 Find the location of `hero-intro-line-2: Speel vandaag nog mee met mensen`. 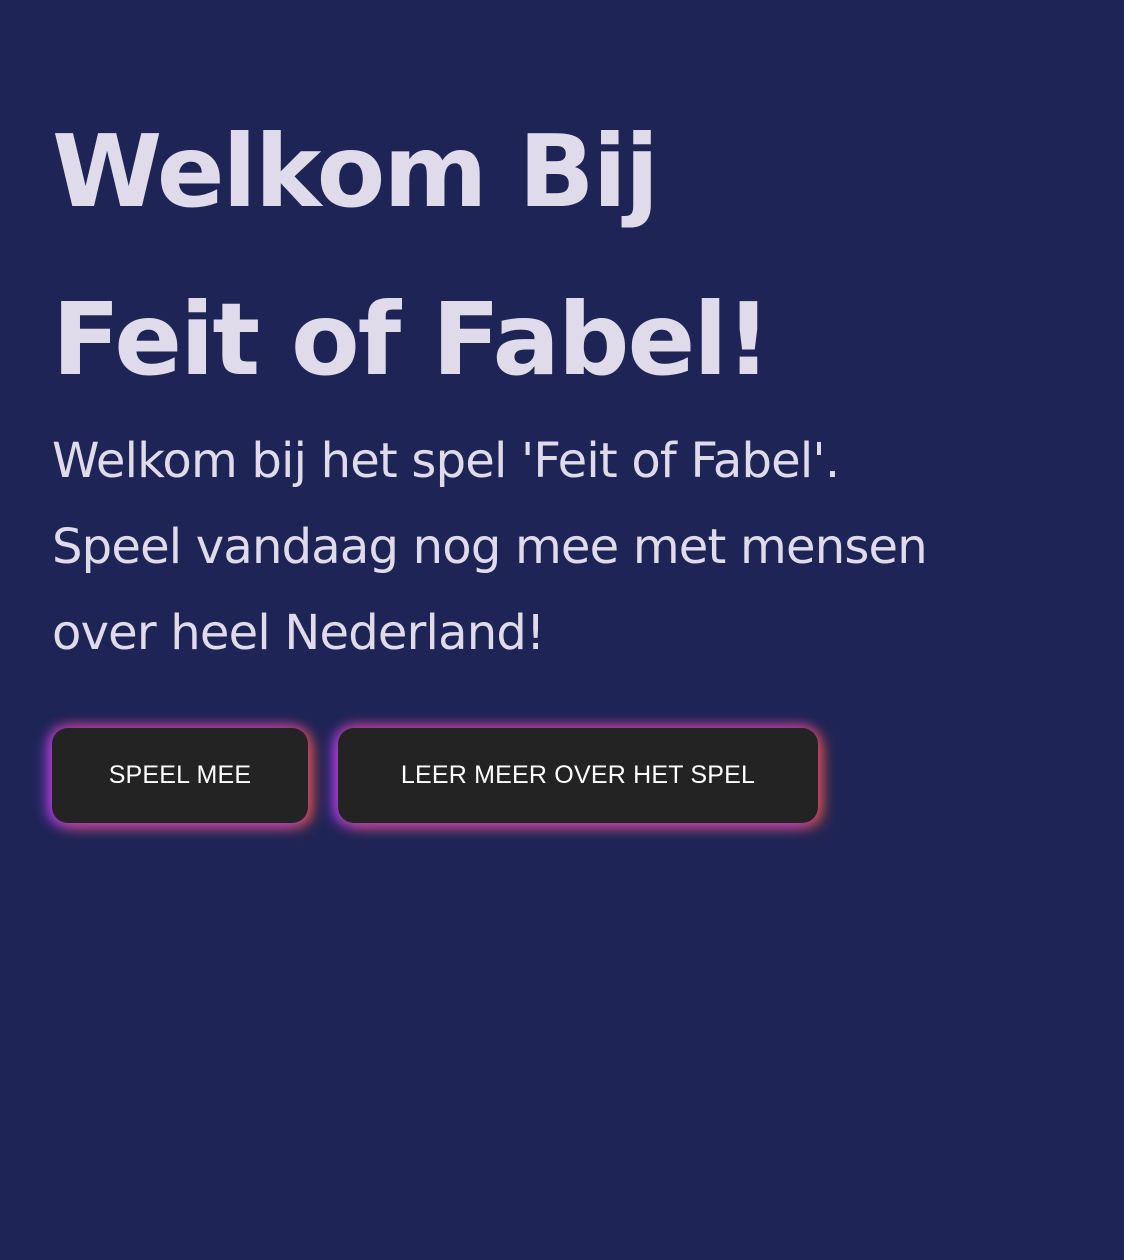

hero-intro-line-2: Speel vandaag nog mee met mensen is located at coordinates (490, 547).